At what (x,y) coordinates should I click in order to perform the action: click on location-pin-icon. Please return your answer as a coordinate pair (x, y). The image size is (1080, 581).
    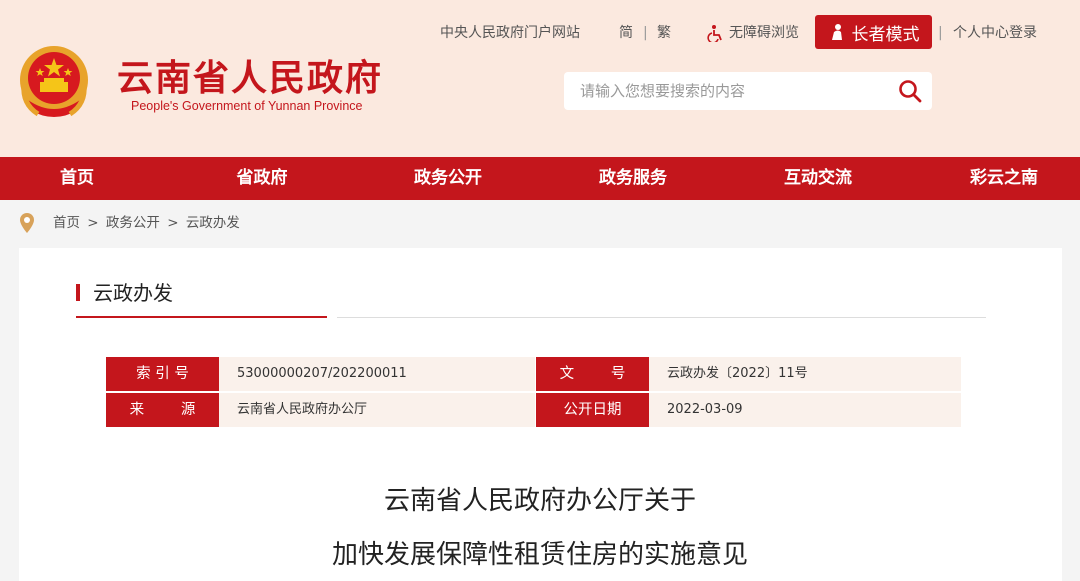
    Looking at the image, I should click on (27, 223).